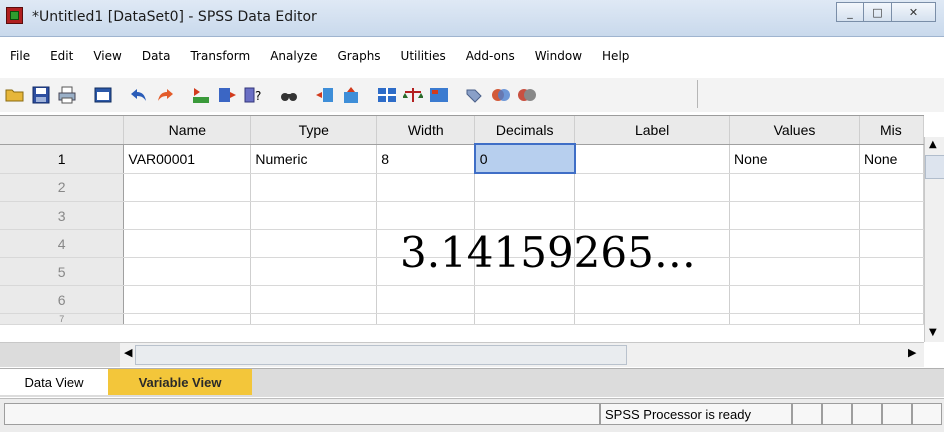 The width and height of the screenshot is (944, 432). Describe the element at coordinates (850, 12) in the screenshot. I see `minimize-button: _` at that location.